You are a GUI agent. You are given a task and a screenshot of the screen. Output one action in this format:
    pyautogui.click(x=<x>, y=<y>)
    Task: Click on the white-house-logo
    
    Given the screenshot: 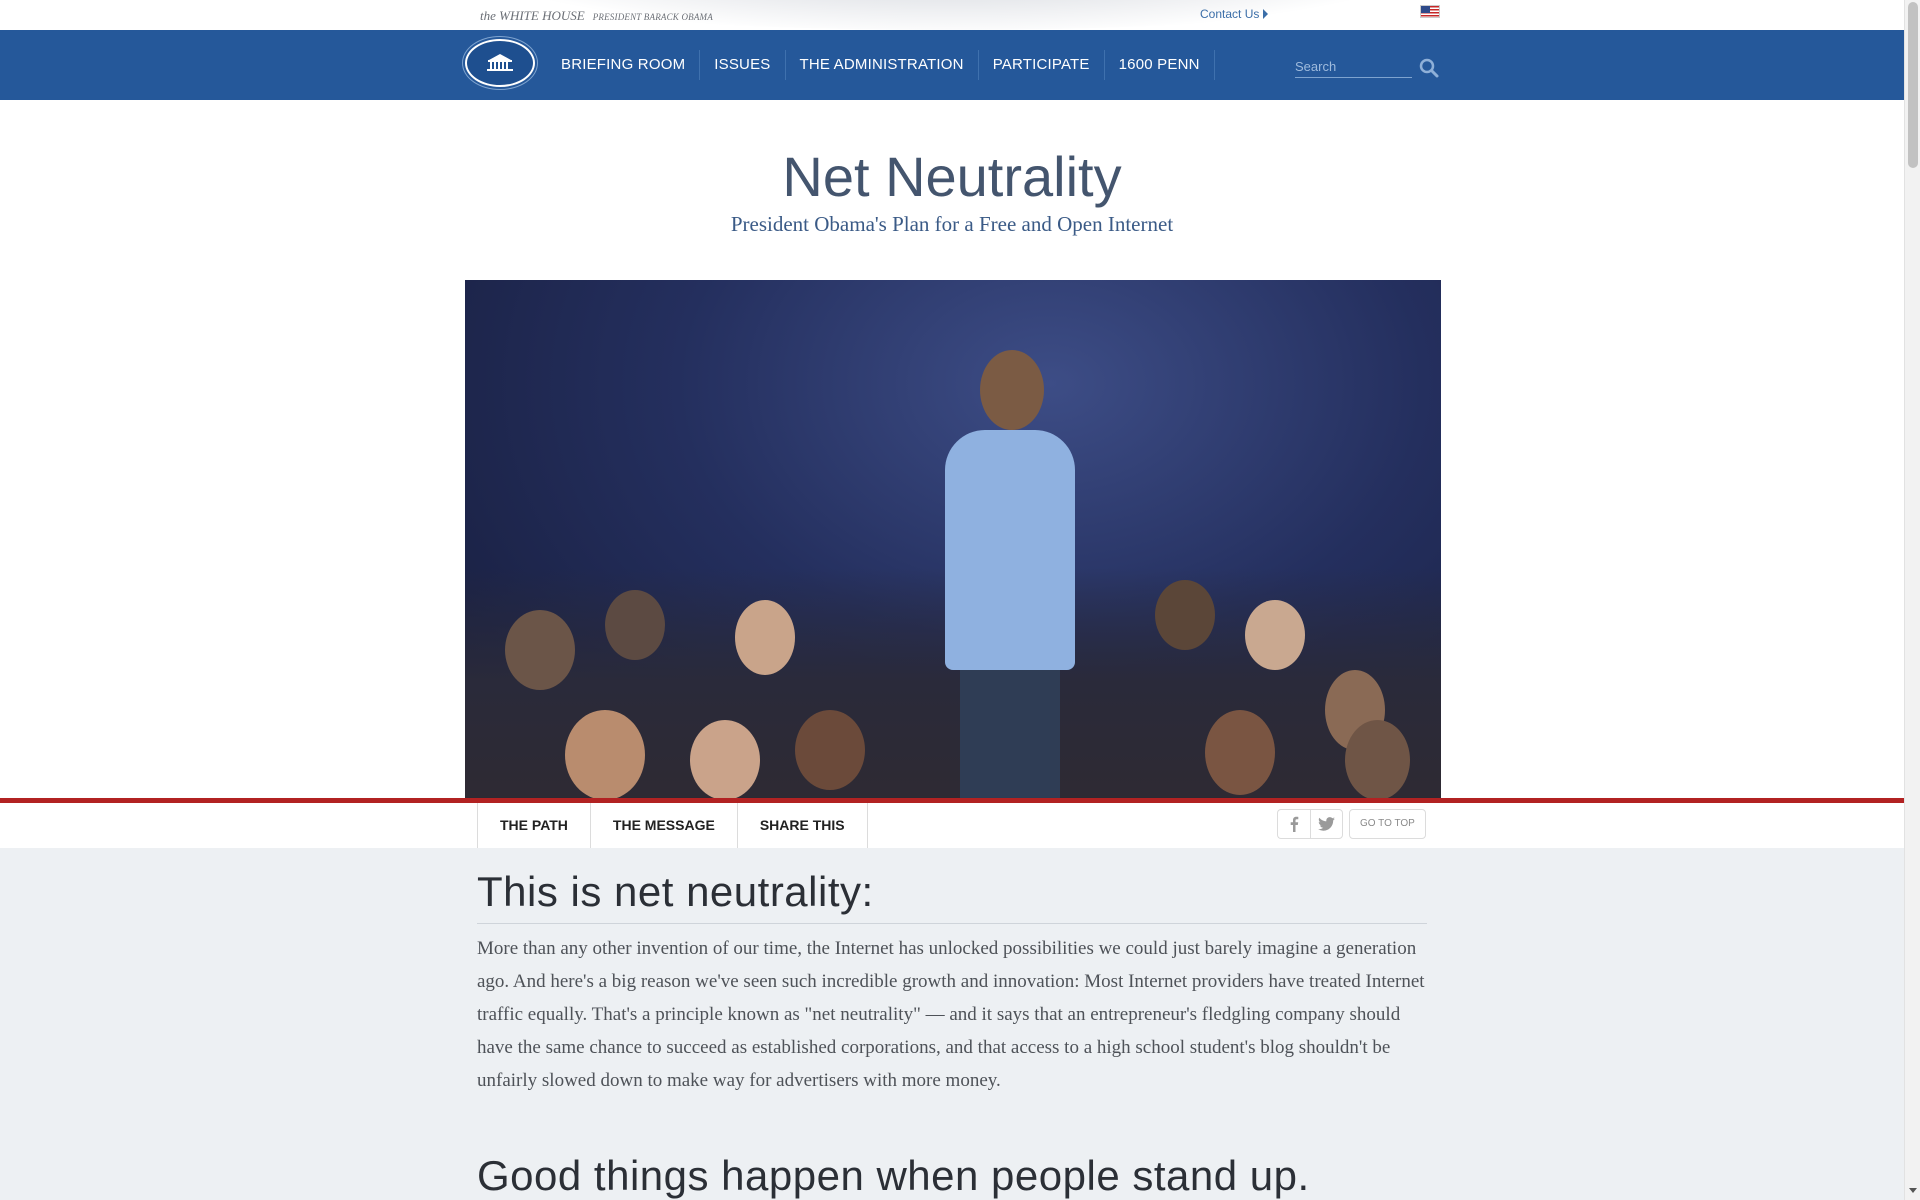 What is the action you would take?
    pyautogui.click(x=500, y=63)
    